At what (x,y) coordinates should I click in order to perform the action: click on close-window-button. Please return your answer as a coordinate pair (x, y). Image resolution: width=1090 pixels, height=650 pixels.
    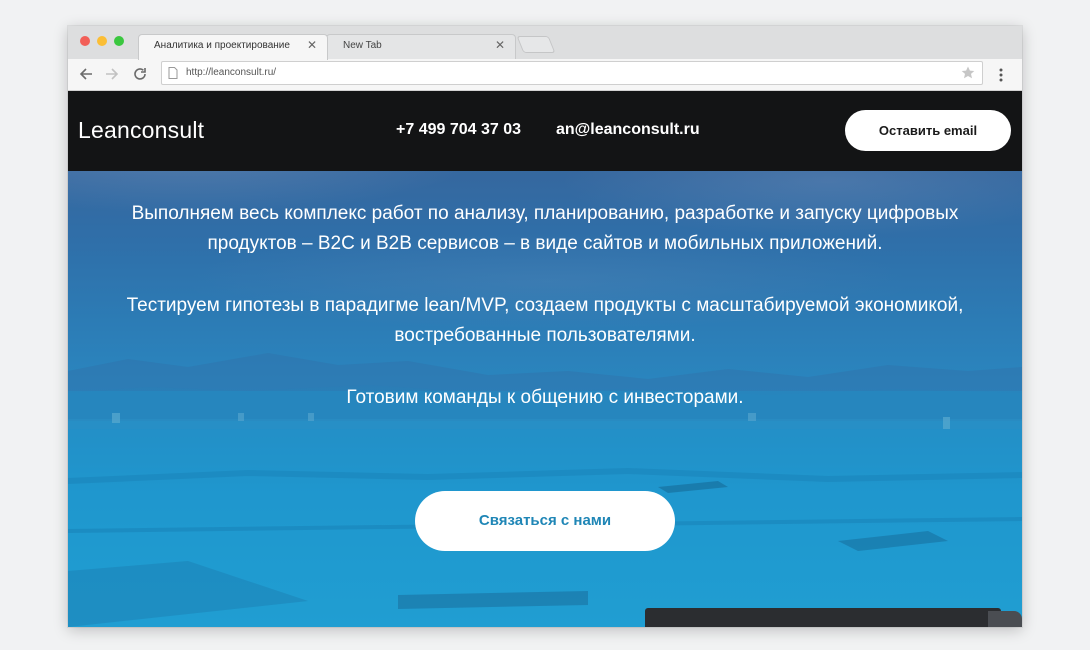
    Looking at the image, I should click on (85, 41).